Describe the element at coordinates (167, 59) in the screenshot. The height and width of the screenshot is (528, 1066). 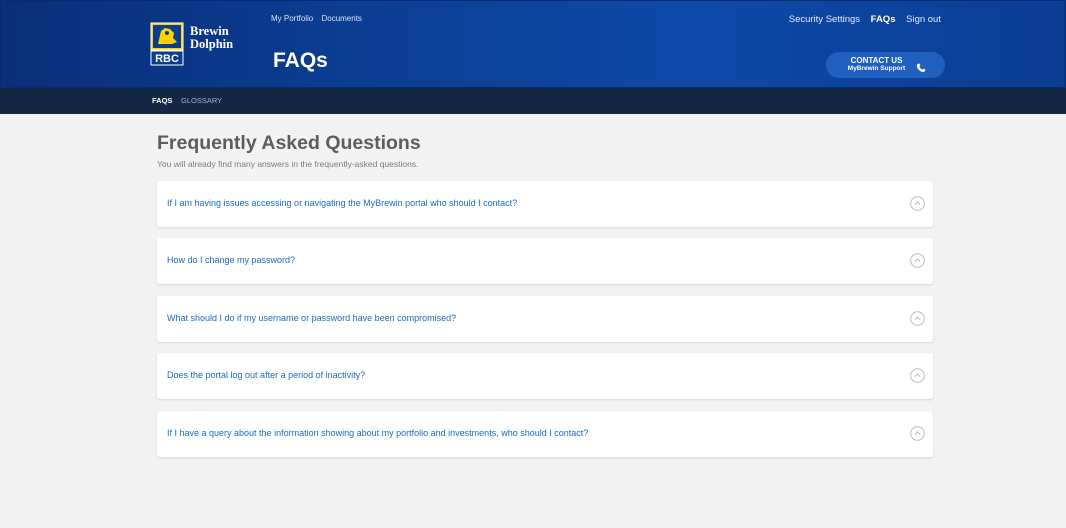
I see `logo-text: RBC` at that location.